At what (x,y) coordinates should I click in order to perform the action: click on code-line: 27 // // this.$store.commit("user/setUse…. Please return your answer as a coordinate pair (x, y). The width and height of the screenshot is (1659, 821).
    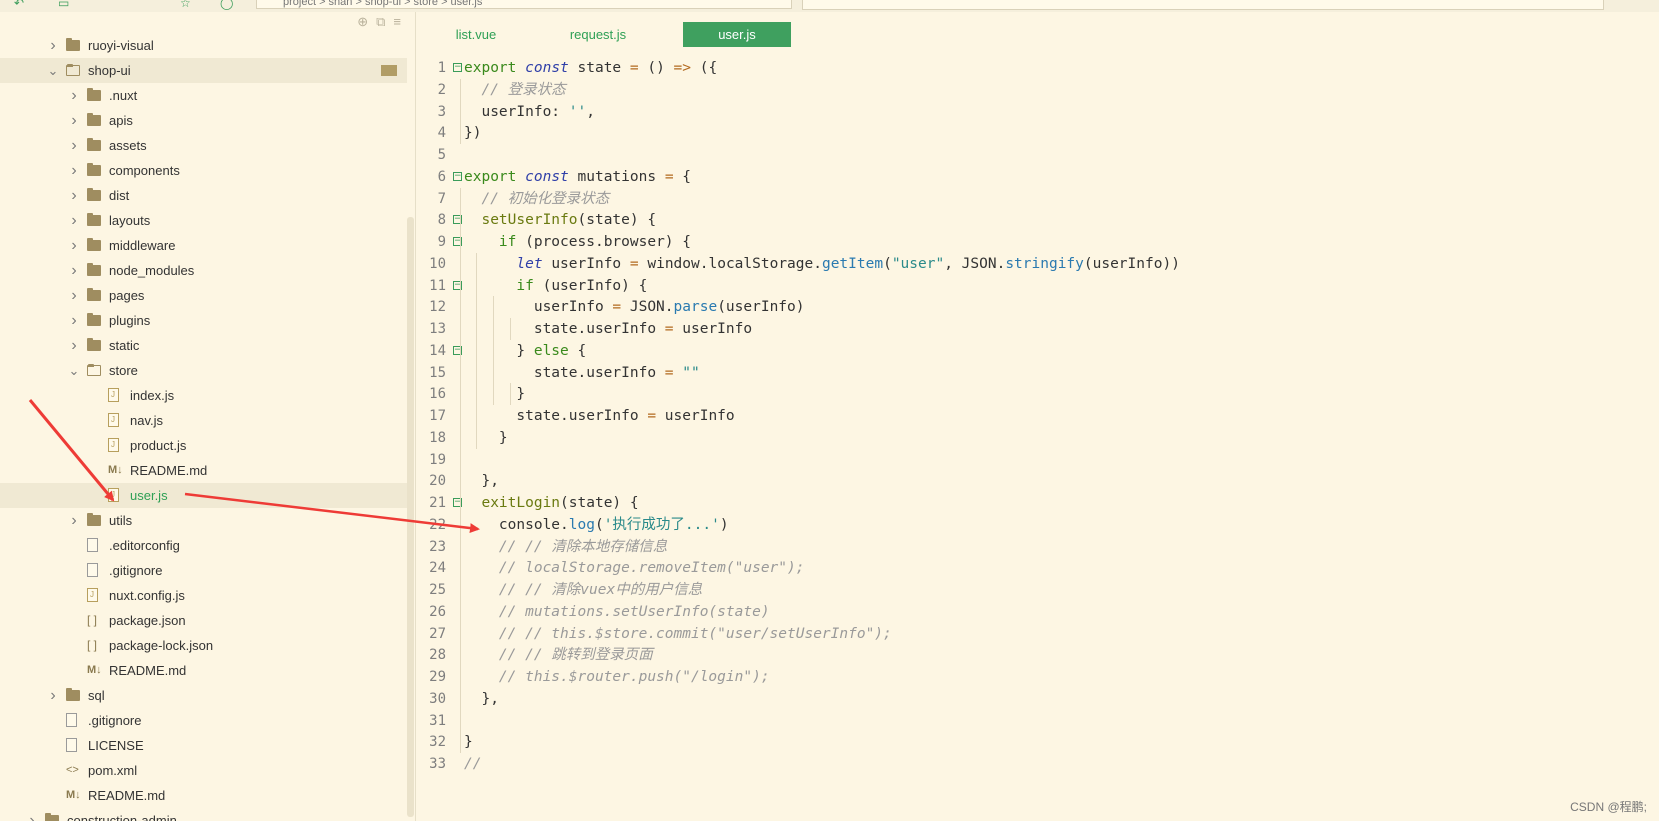
    Looking at the image, I should click on (1037, 634).